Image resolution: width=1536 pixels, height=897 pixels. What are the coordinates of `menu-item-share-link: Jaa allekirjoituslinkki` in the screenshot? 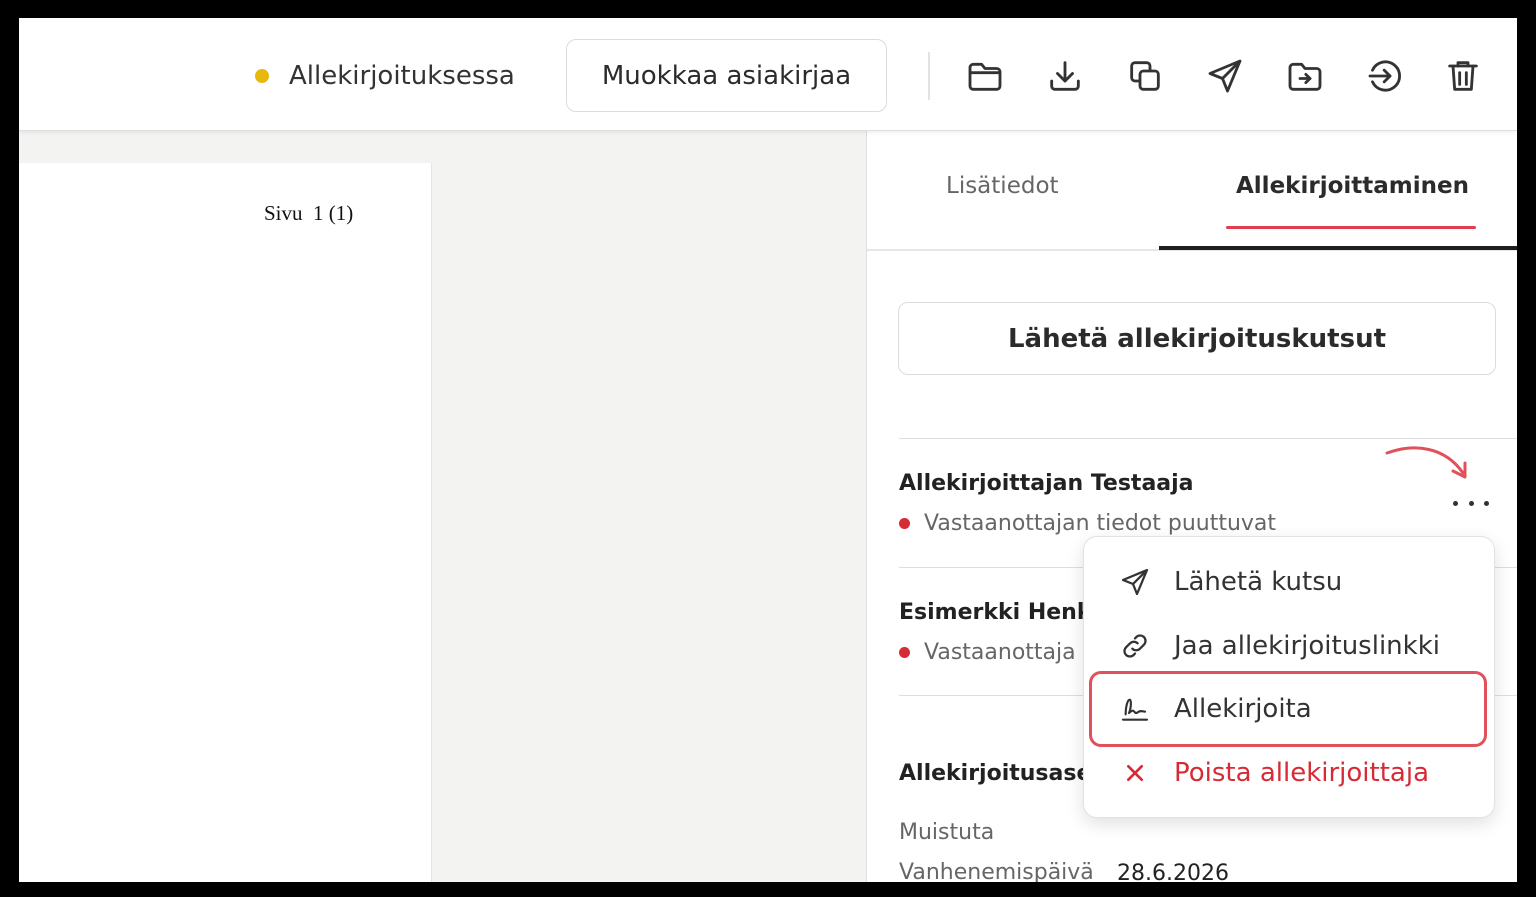 It's located at (1289, 646).